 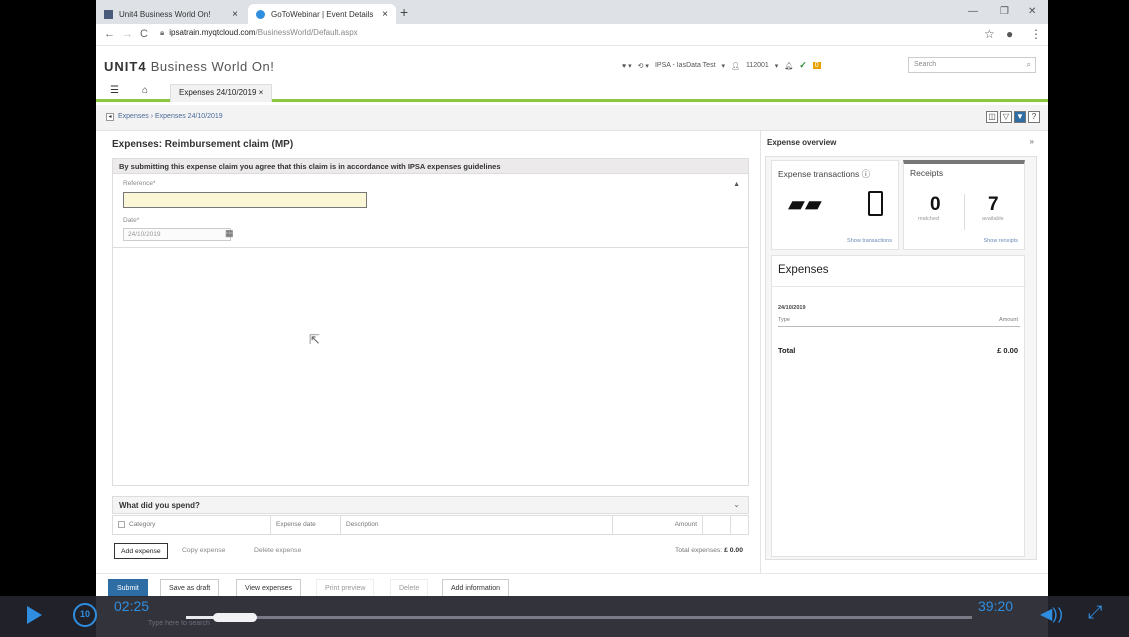 I want to click on print-preview-button: Print preview, so click(x=345, y=588).